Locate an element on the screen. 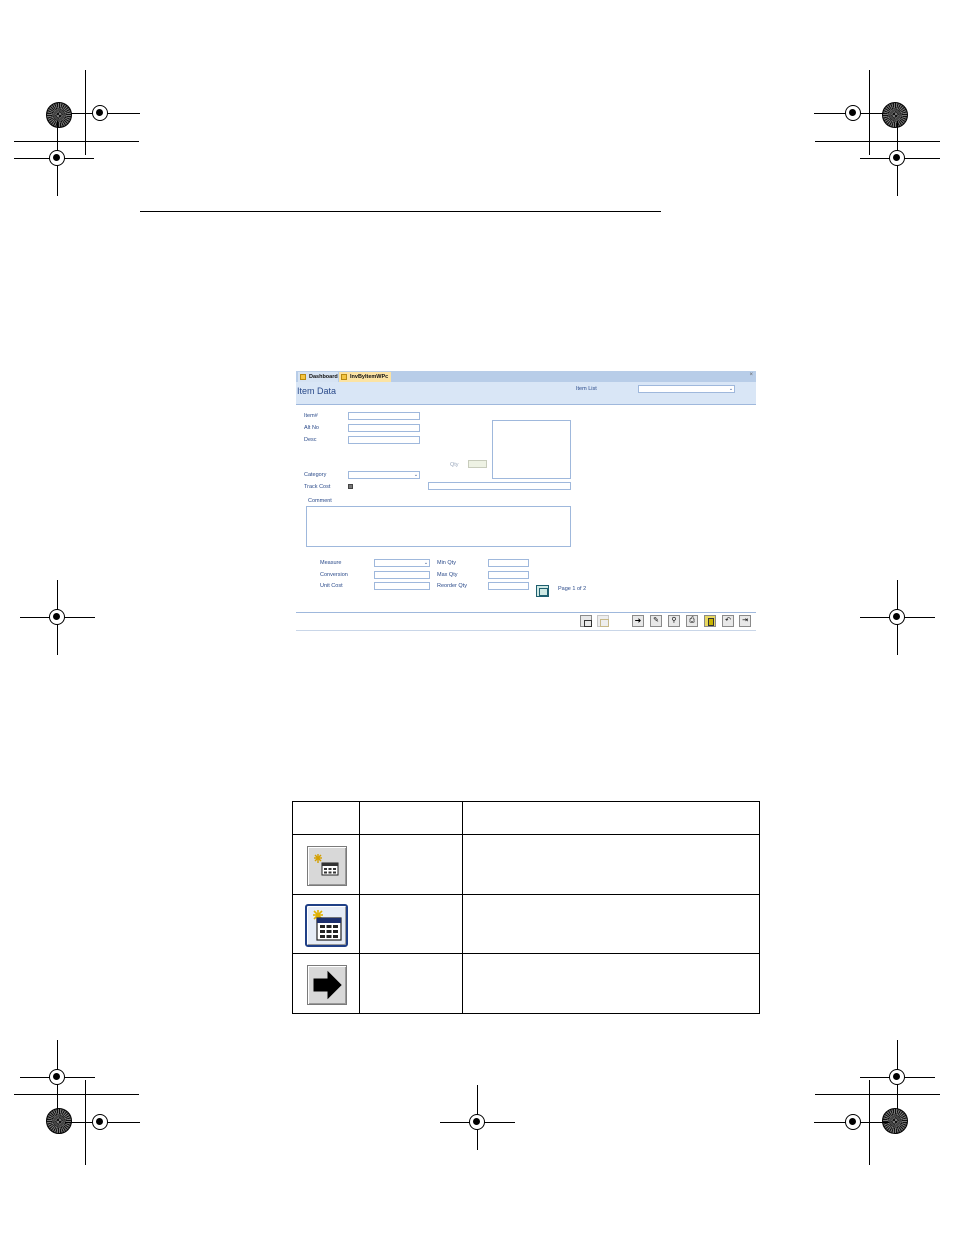 Image resolution: width=954 pixels, height=1235 pixels. qty-field is located at coordinates (477, 464).